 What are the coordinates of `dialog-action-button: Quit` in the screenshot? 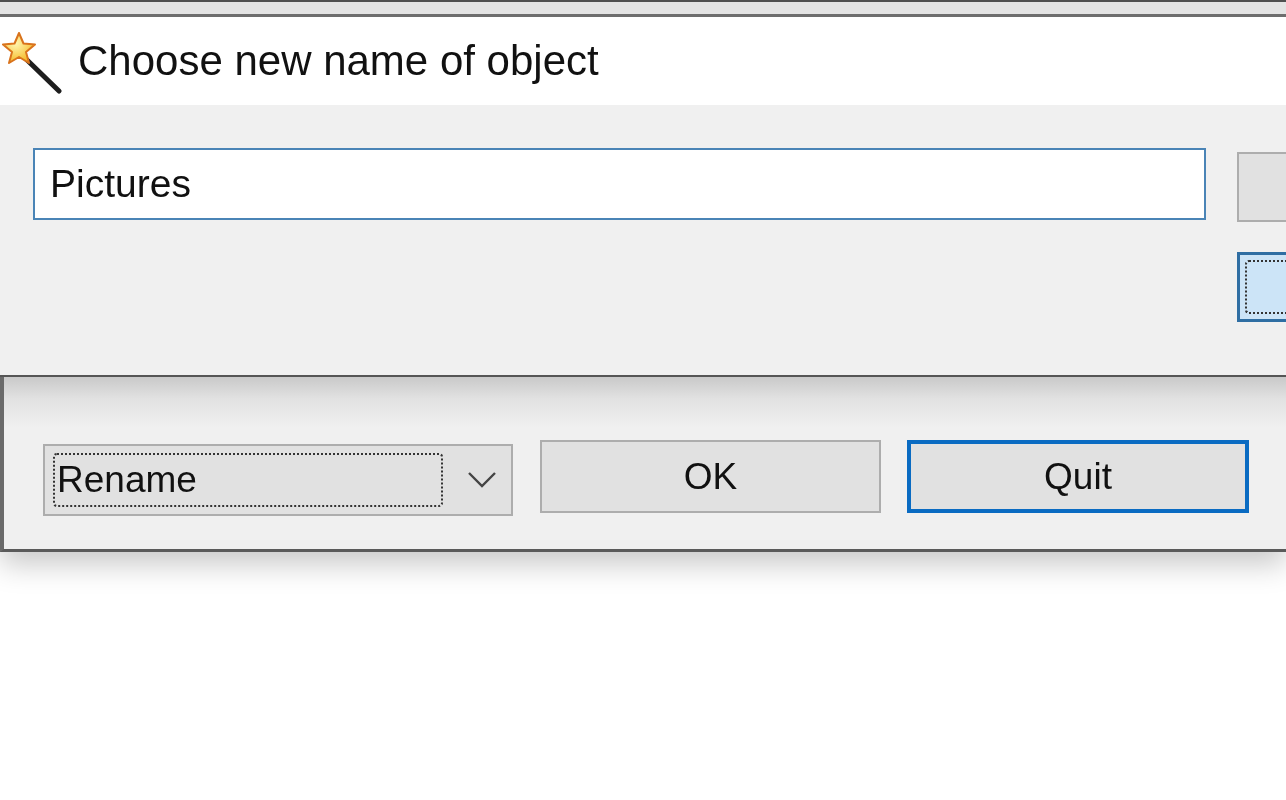 It's located at (1078, 476).